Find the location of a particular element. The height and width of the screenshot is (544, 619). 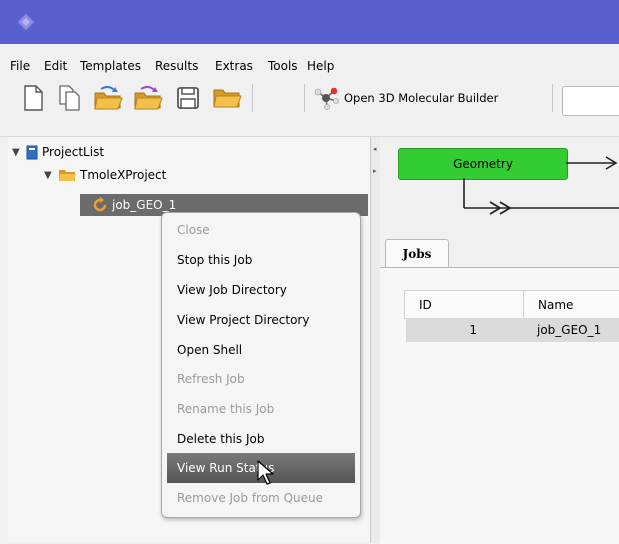

menu-item-view-project-directory: View Project Directory is located at coordinates (261, 320).